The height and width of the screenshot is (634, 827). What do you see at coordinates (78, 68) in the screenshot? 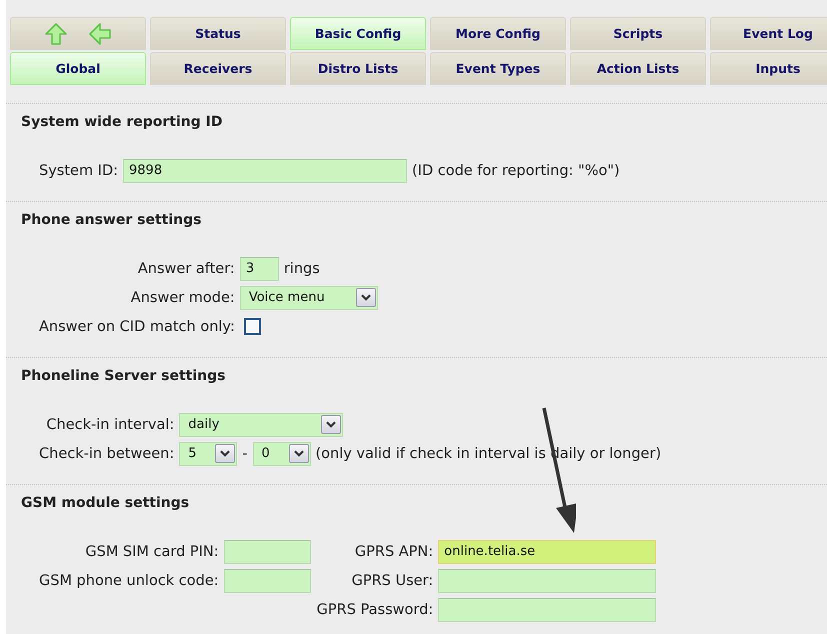
I see `tab: Global` at bounding box center [78, 68].